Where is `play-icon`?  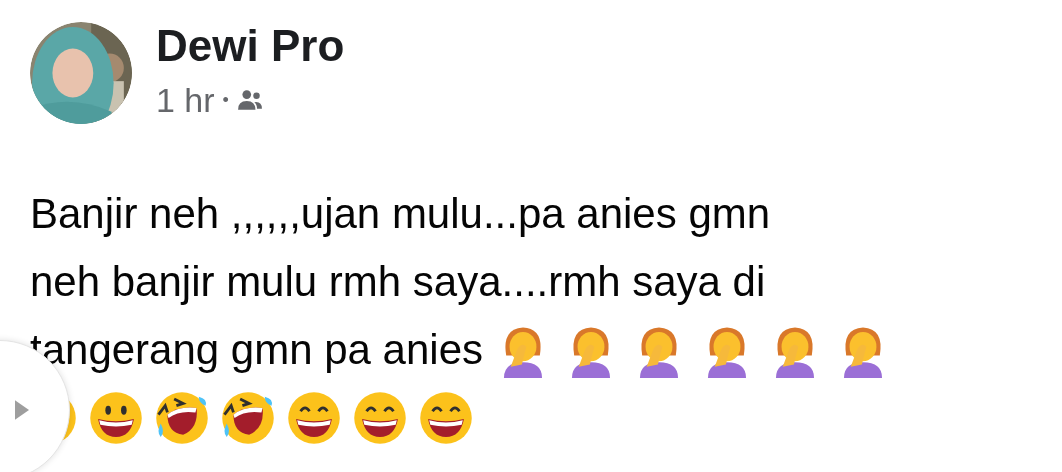 play-icon is located at coordinates (22, 410).